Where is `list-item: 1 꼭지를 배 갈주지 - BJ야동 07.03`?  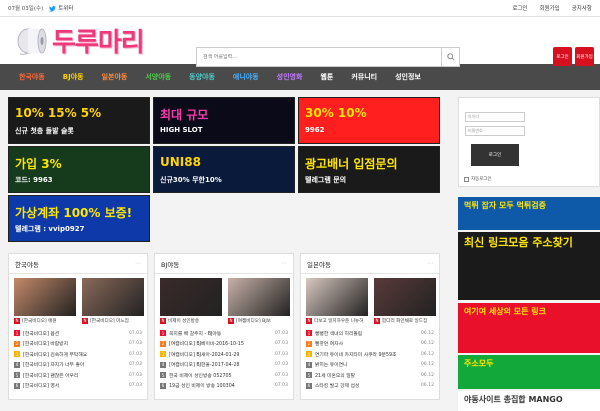 list-item: 1 꼭지를 배 갈주지 - BJ야동 07.03 is located at coordinates (224, 333).